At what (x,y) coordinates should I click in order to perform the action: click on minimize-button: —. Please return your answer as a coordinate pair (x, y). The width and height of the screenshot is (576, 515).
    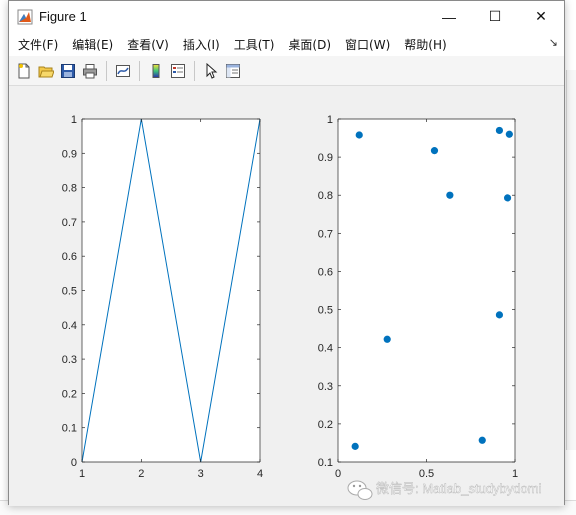
    Looking at the image, I should click on (449, 16).